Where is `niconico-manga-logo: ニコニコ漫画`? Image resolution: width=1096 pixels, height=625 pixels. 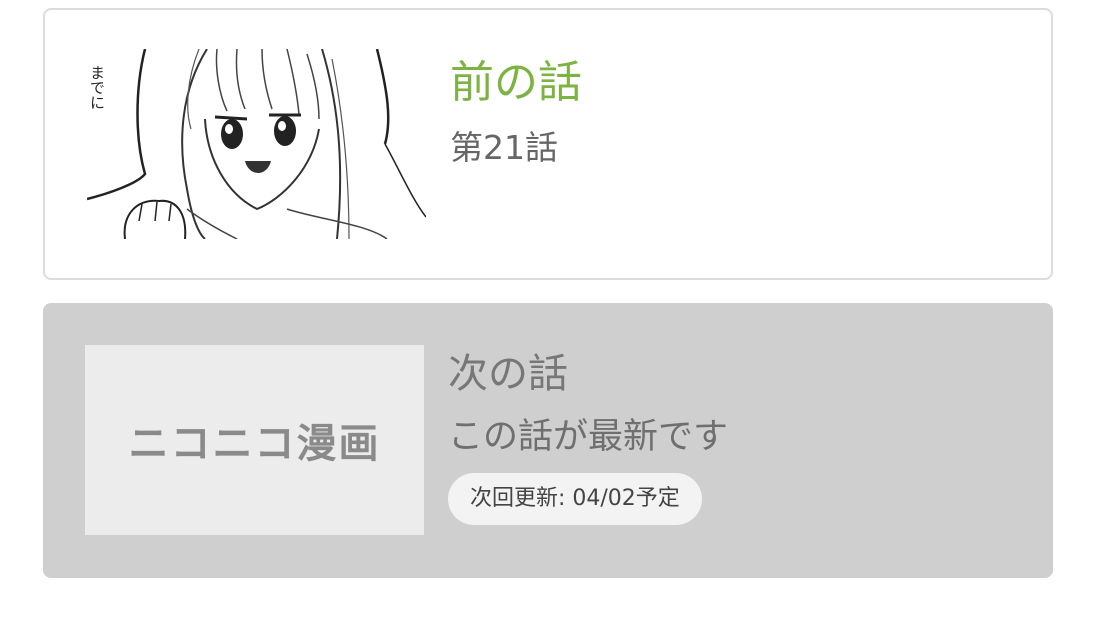
niconico-manga-logo: ニコニコ漫画 is located at coordinates (254, 444).